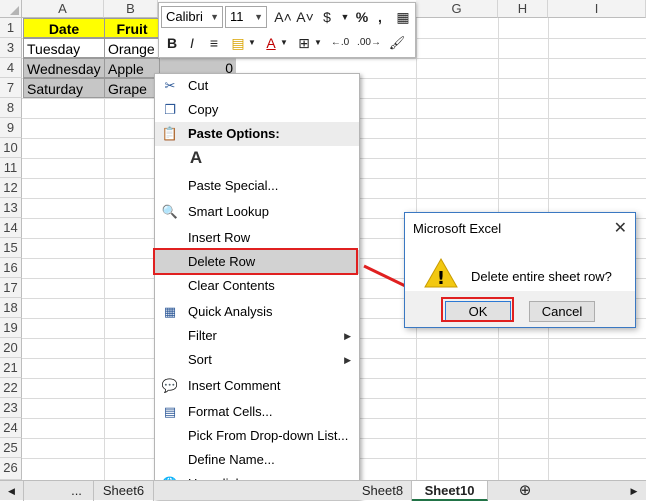 This screenshot has height=501, width=646. What do you see at coordinates (11, 188) in the screenshot?
I see `row-header-12: 12` at bounding box center [11, 188].